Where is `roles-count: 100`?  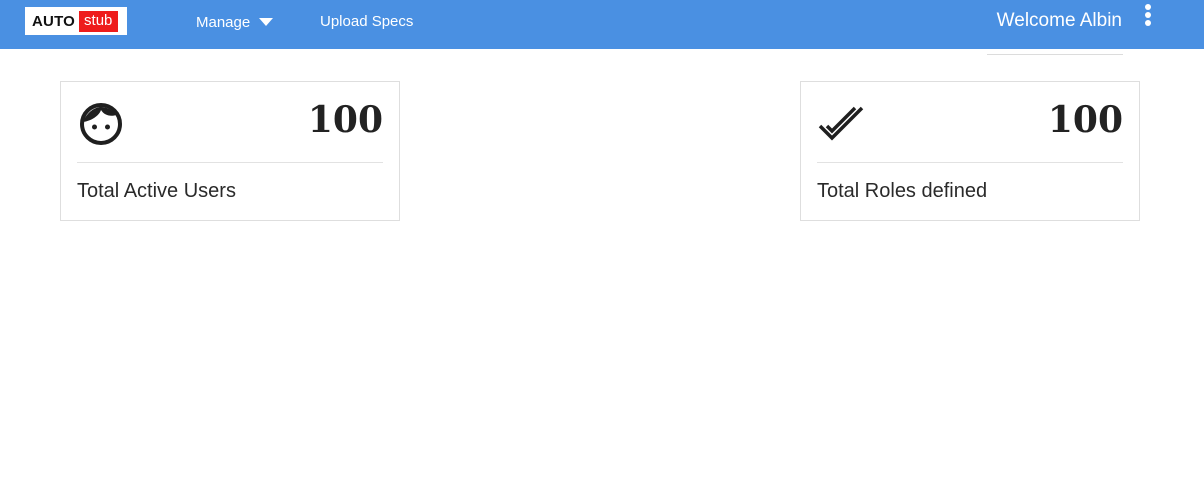
roles-count: 100 is located at coordinates (1085, 120).